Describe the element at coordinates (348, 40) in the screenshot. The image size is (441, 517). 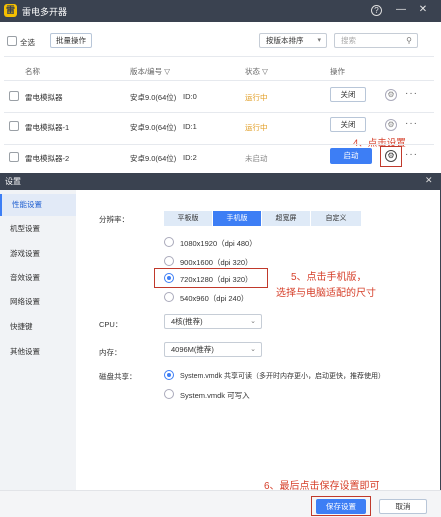
I see `search-placeholder: 搜索` at that location.